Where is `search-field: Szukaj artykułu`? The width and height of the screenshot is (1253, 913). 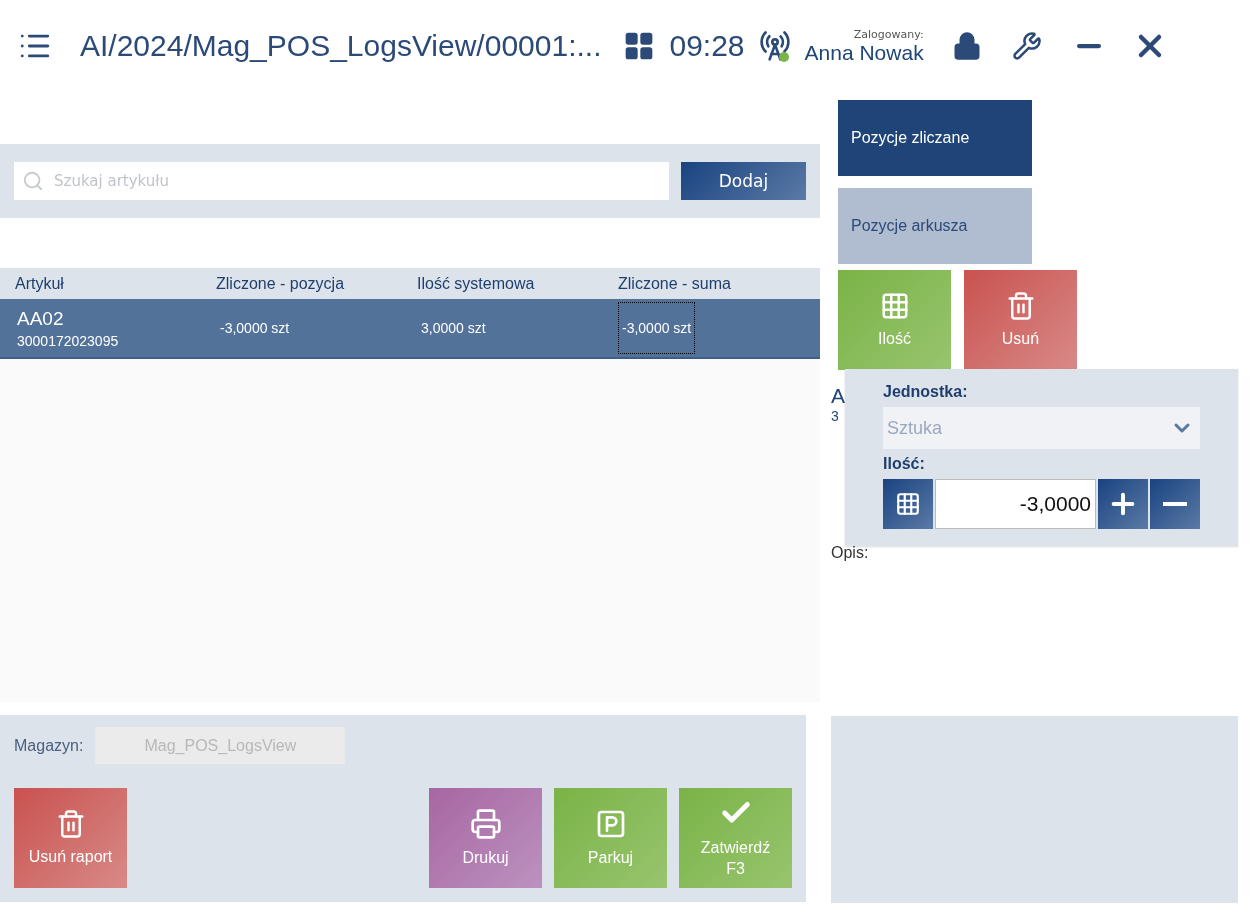 search-field: Szukaj artykułu is located at coordinates (341, 181).